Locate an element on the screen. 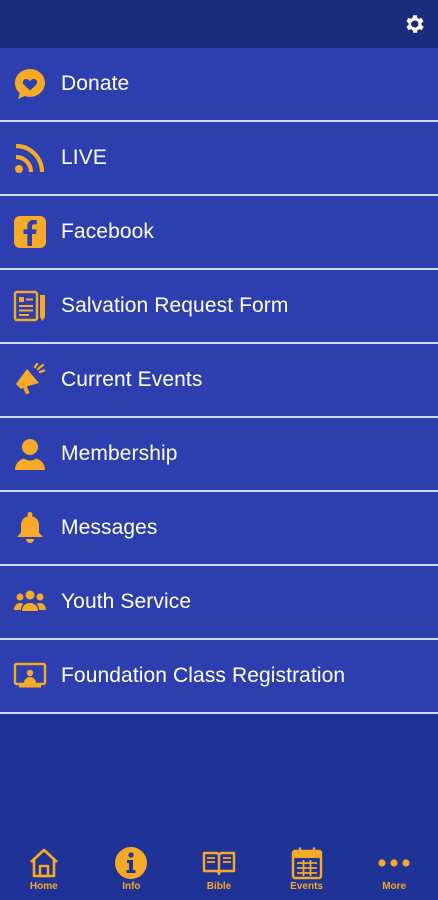 This screenshot has width=438, height=900. menu-item-membership: Membership is located at coordinates (219, 455).